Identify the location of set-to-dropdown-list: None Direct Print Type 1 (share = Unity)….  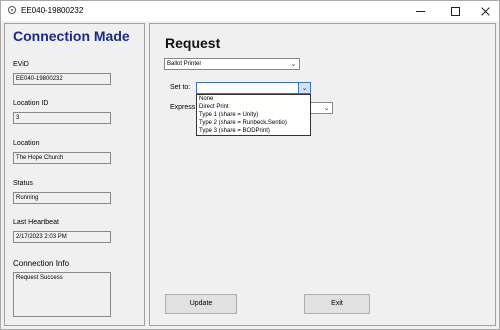
(253, 115).